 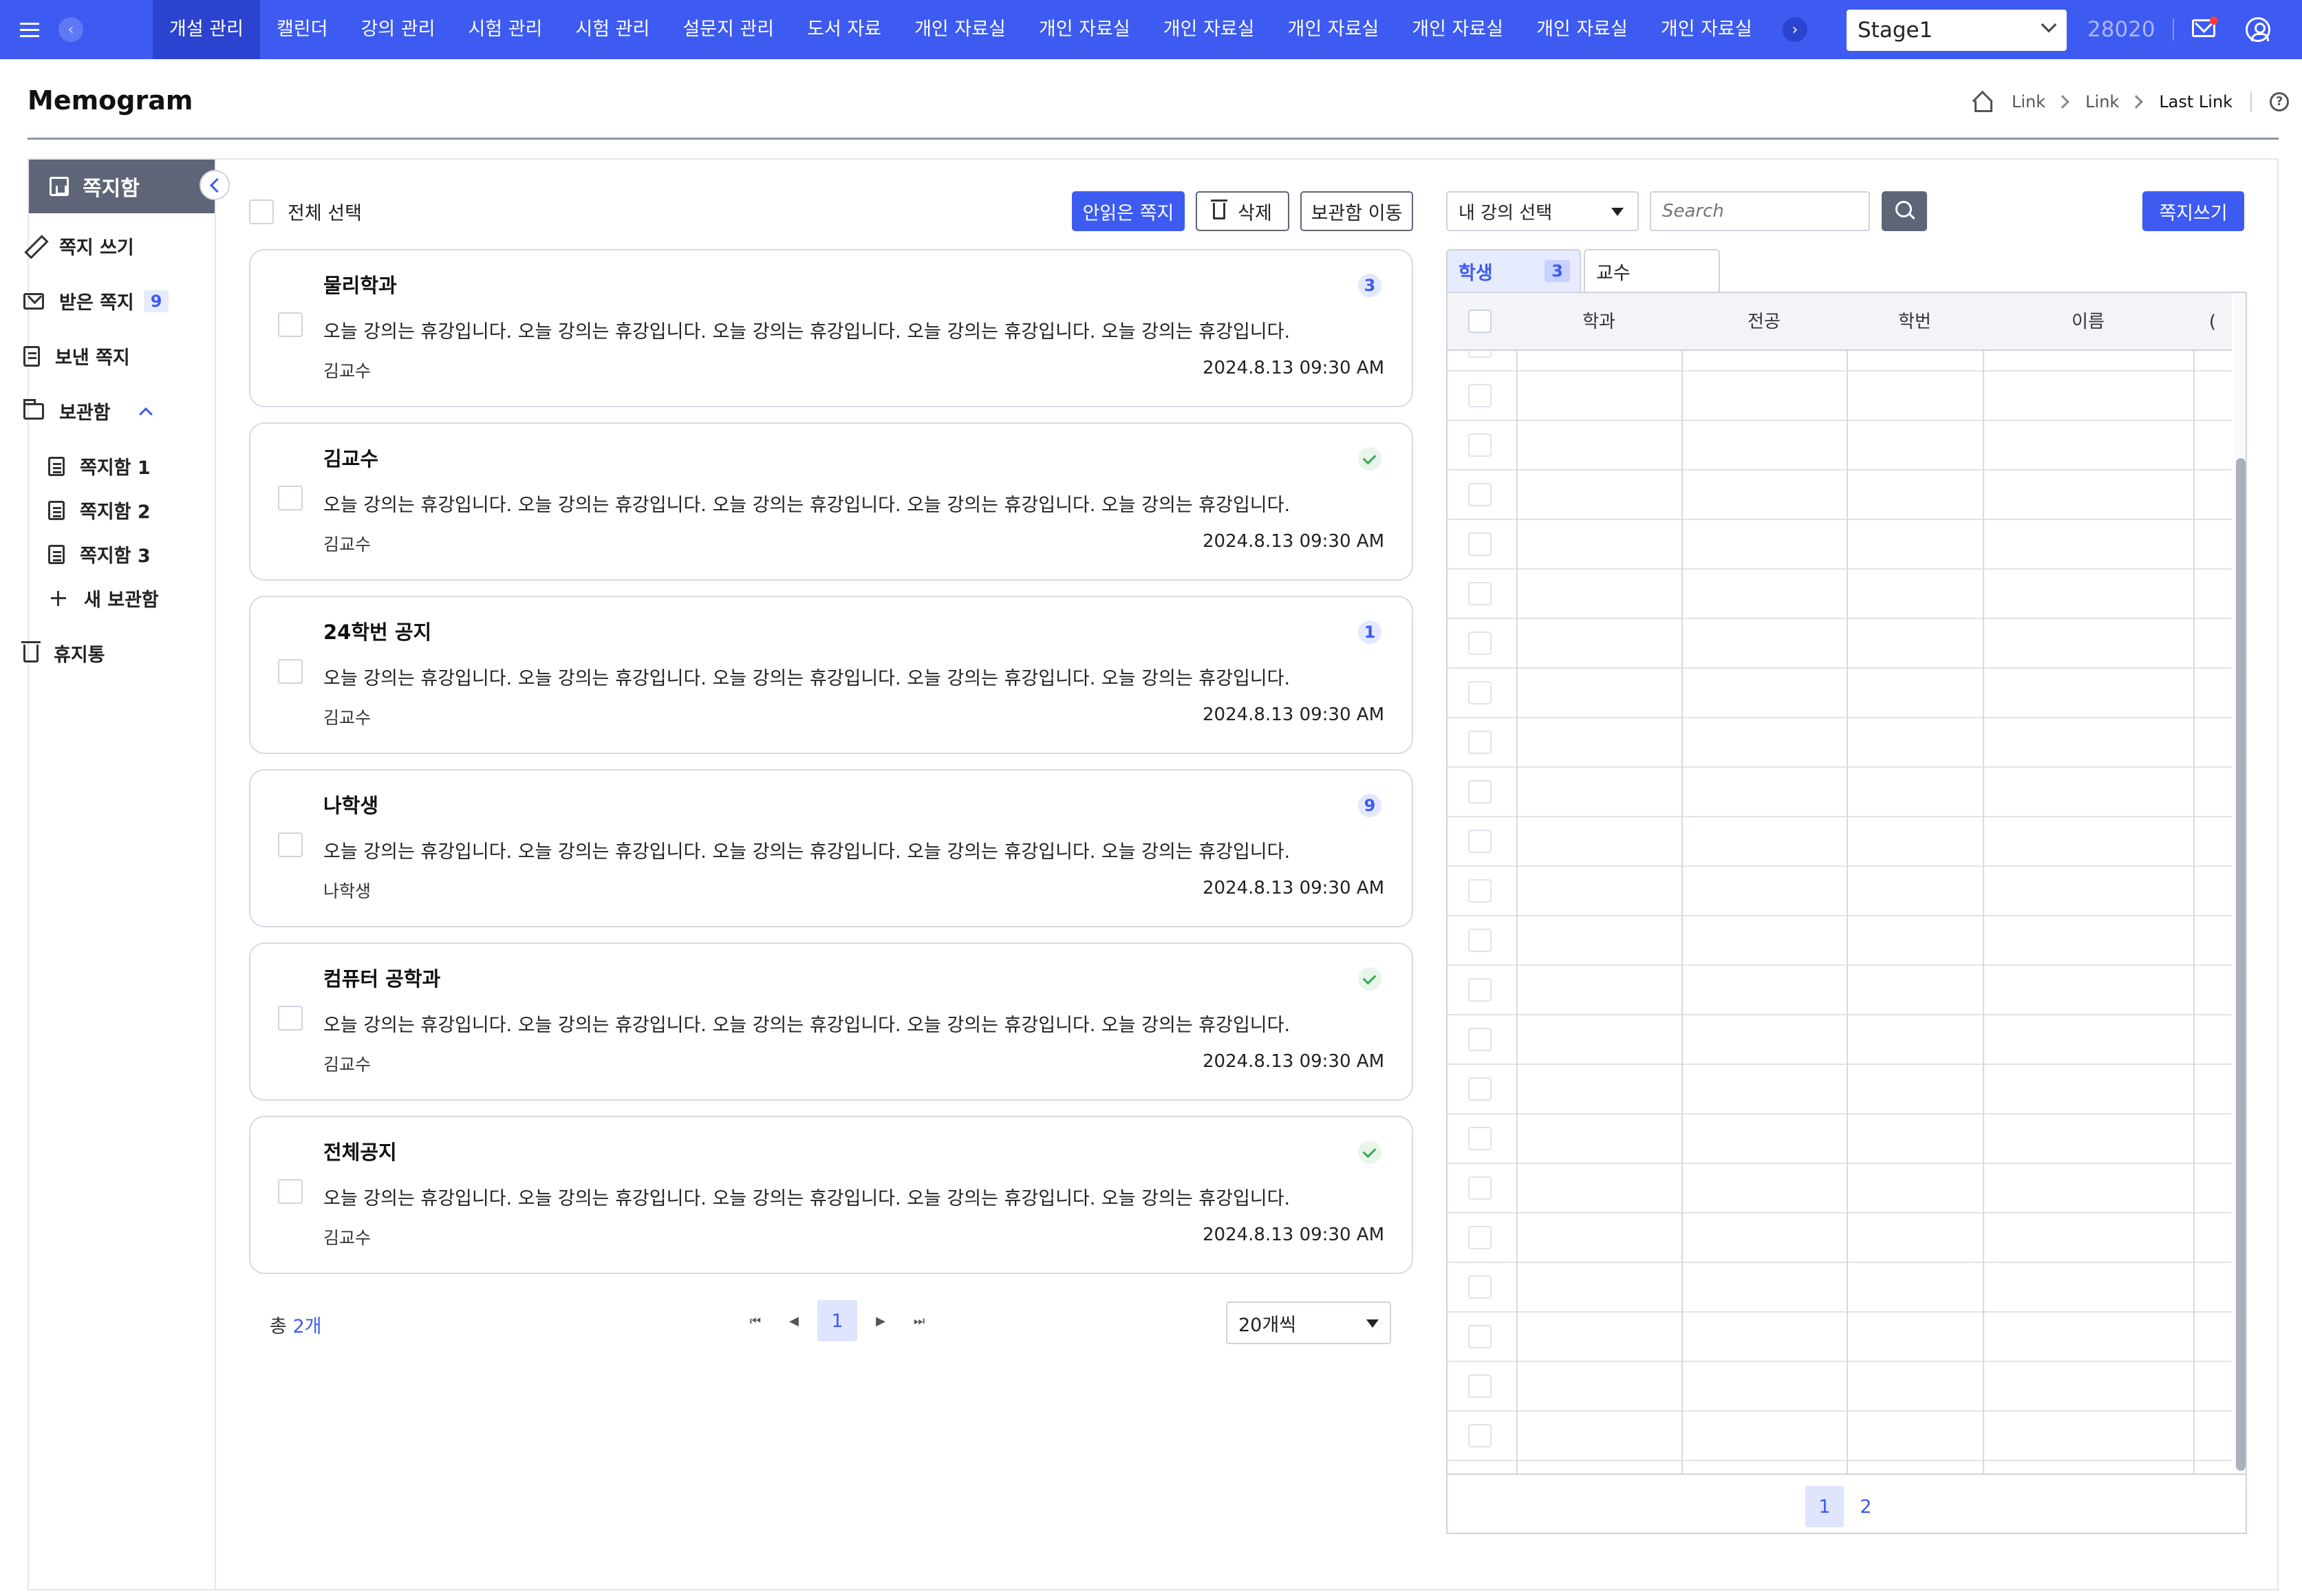 I want to click on sidebar-item-trash: 휴지통, so click(x=63, y=653).